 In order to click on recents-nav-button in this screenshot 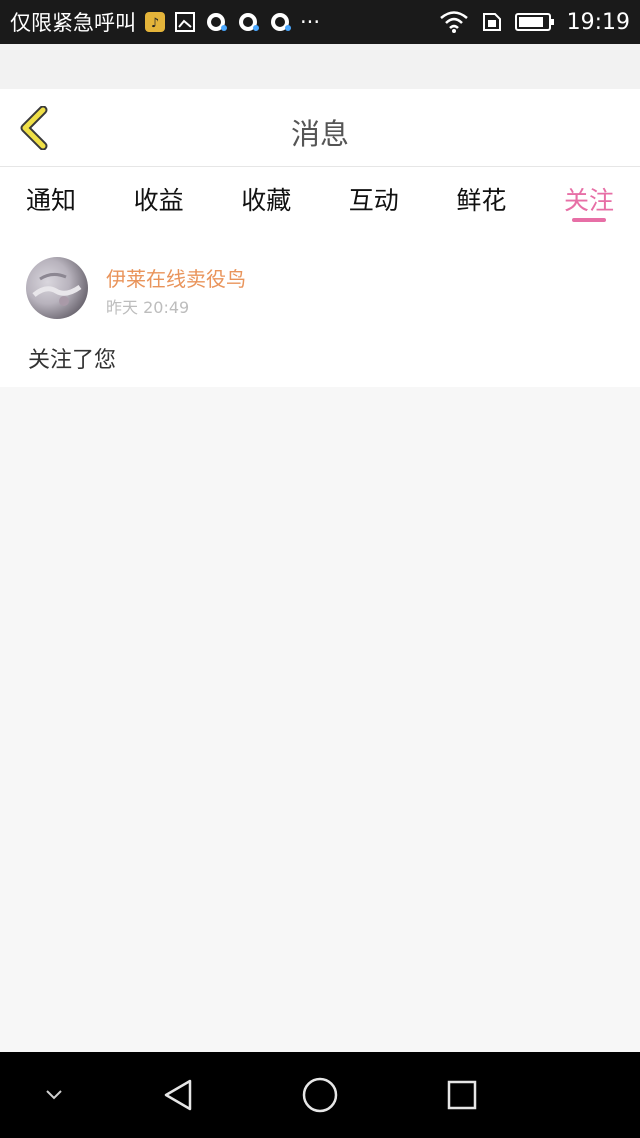, I will do `click(462, 1095)`.